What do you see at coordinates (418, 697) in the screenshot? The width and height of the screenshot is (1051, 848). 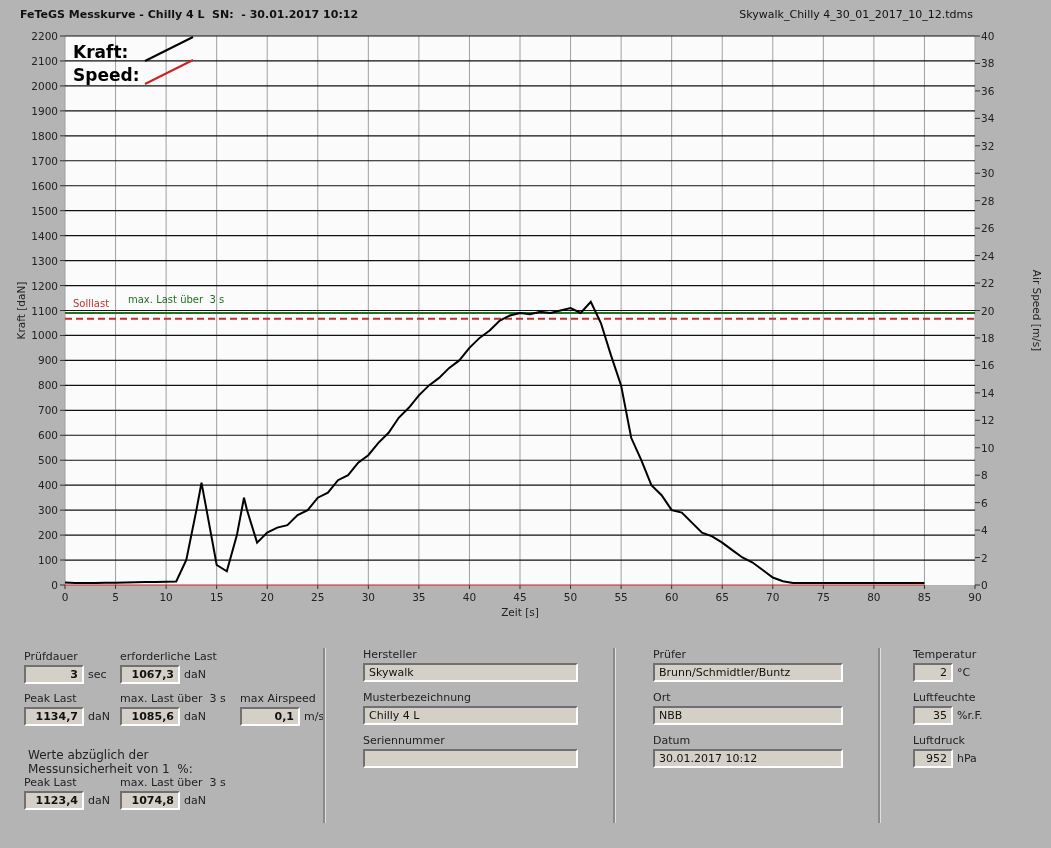 I see `field-label: Musterbezeichnung` at bounding box center [418, 697].